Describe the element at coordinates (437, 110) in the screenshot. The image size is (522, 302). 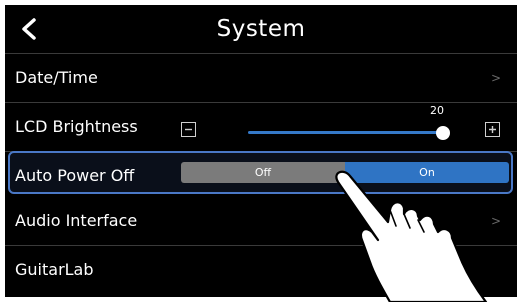
I see `brightness-value: 20` at that location.